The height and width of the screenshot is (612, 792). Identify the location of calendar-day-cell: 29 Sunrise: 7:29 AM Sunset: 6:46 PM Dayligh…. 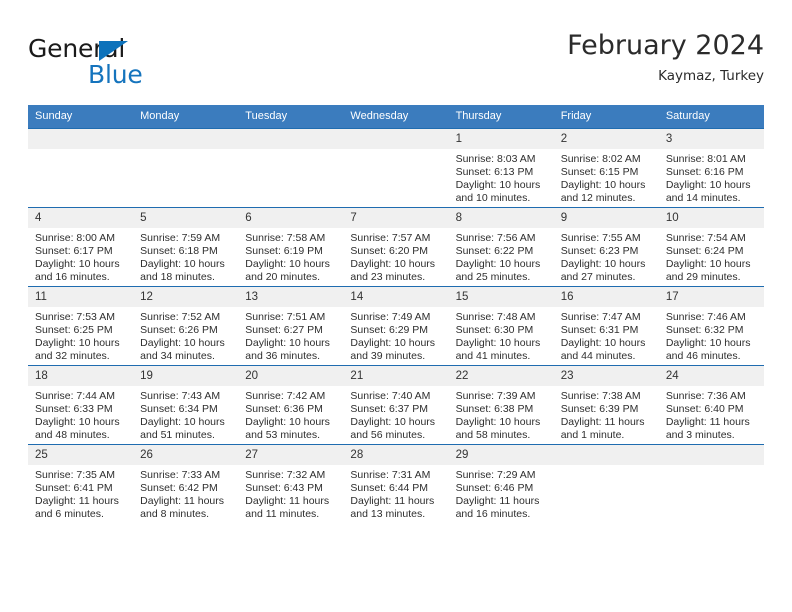
(501, 483).